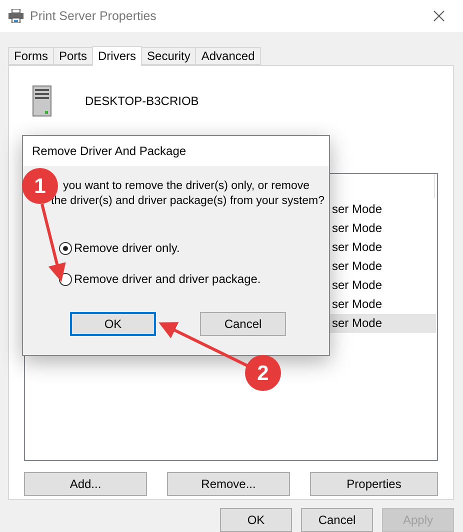 The image size is (463, 532). Describe the element at coordinates (65, 248) in the screenshot. I see `radio-button` at that location.